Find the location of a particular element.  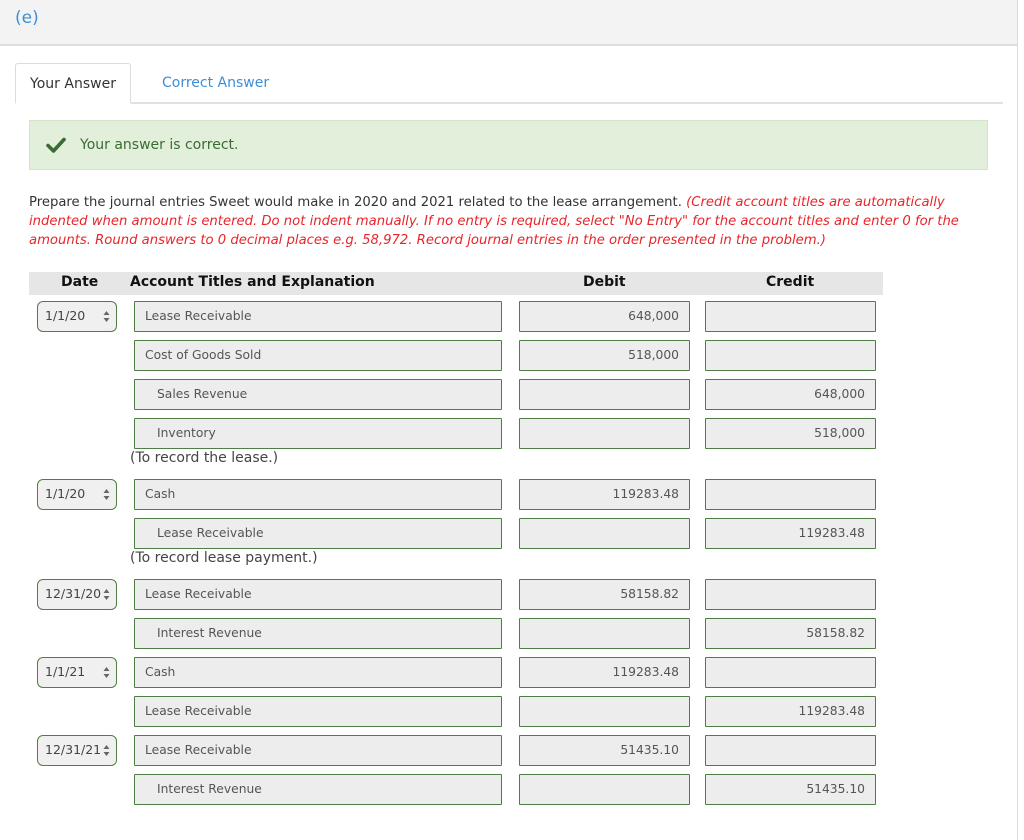

journal-line: 12/31/20 Lease Receivable 58158.82 is located at coordinates (450, 595).